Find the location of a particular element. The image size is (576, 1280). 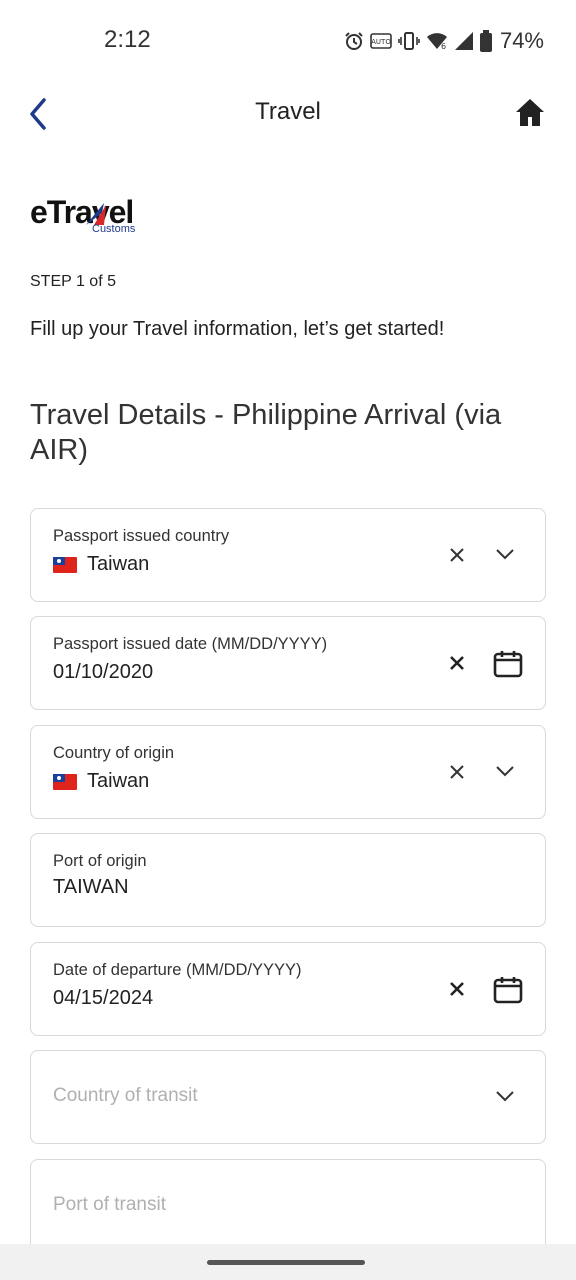

port-of-transit-field: Port of transit is located at coordinates (288, 1206).